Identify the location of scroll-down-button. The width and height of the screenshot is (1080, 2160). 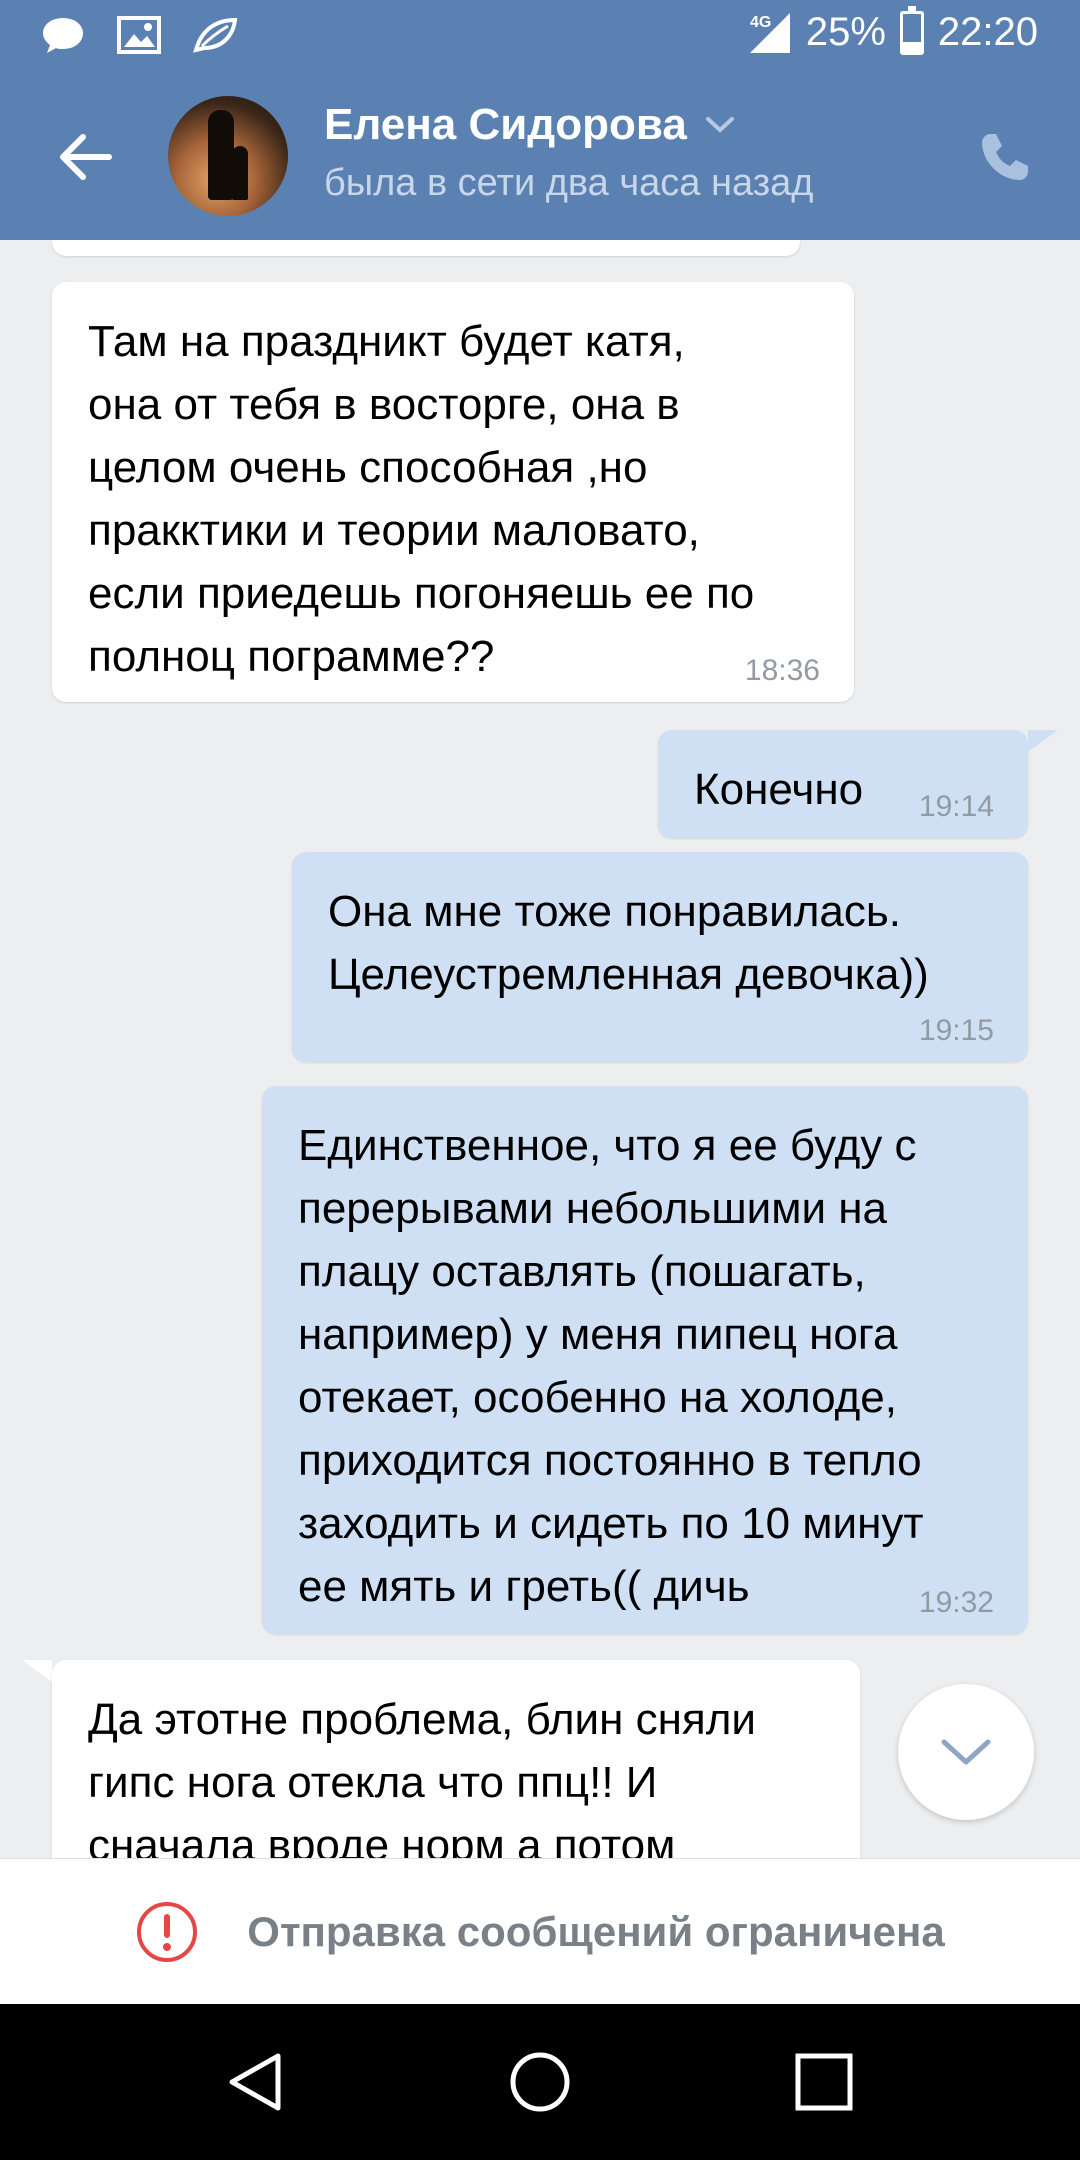
(966, 1752).